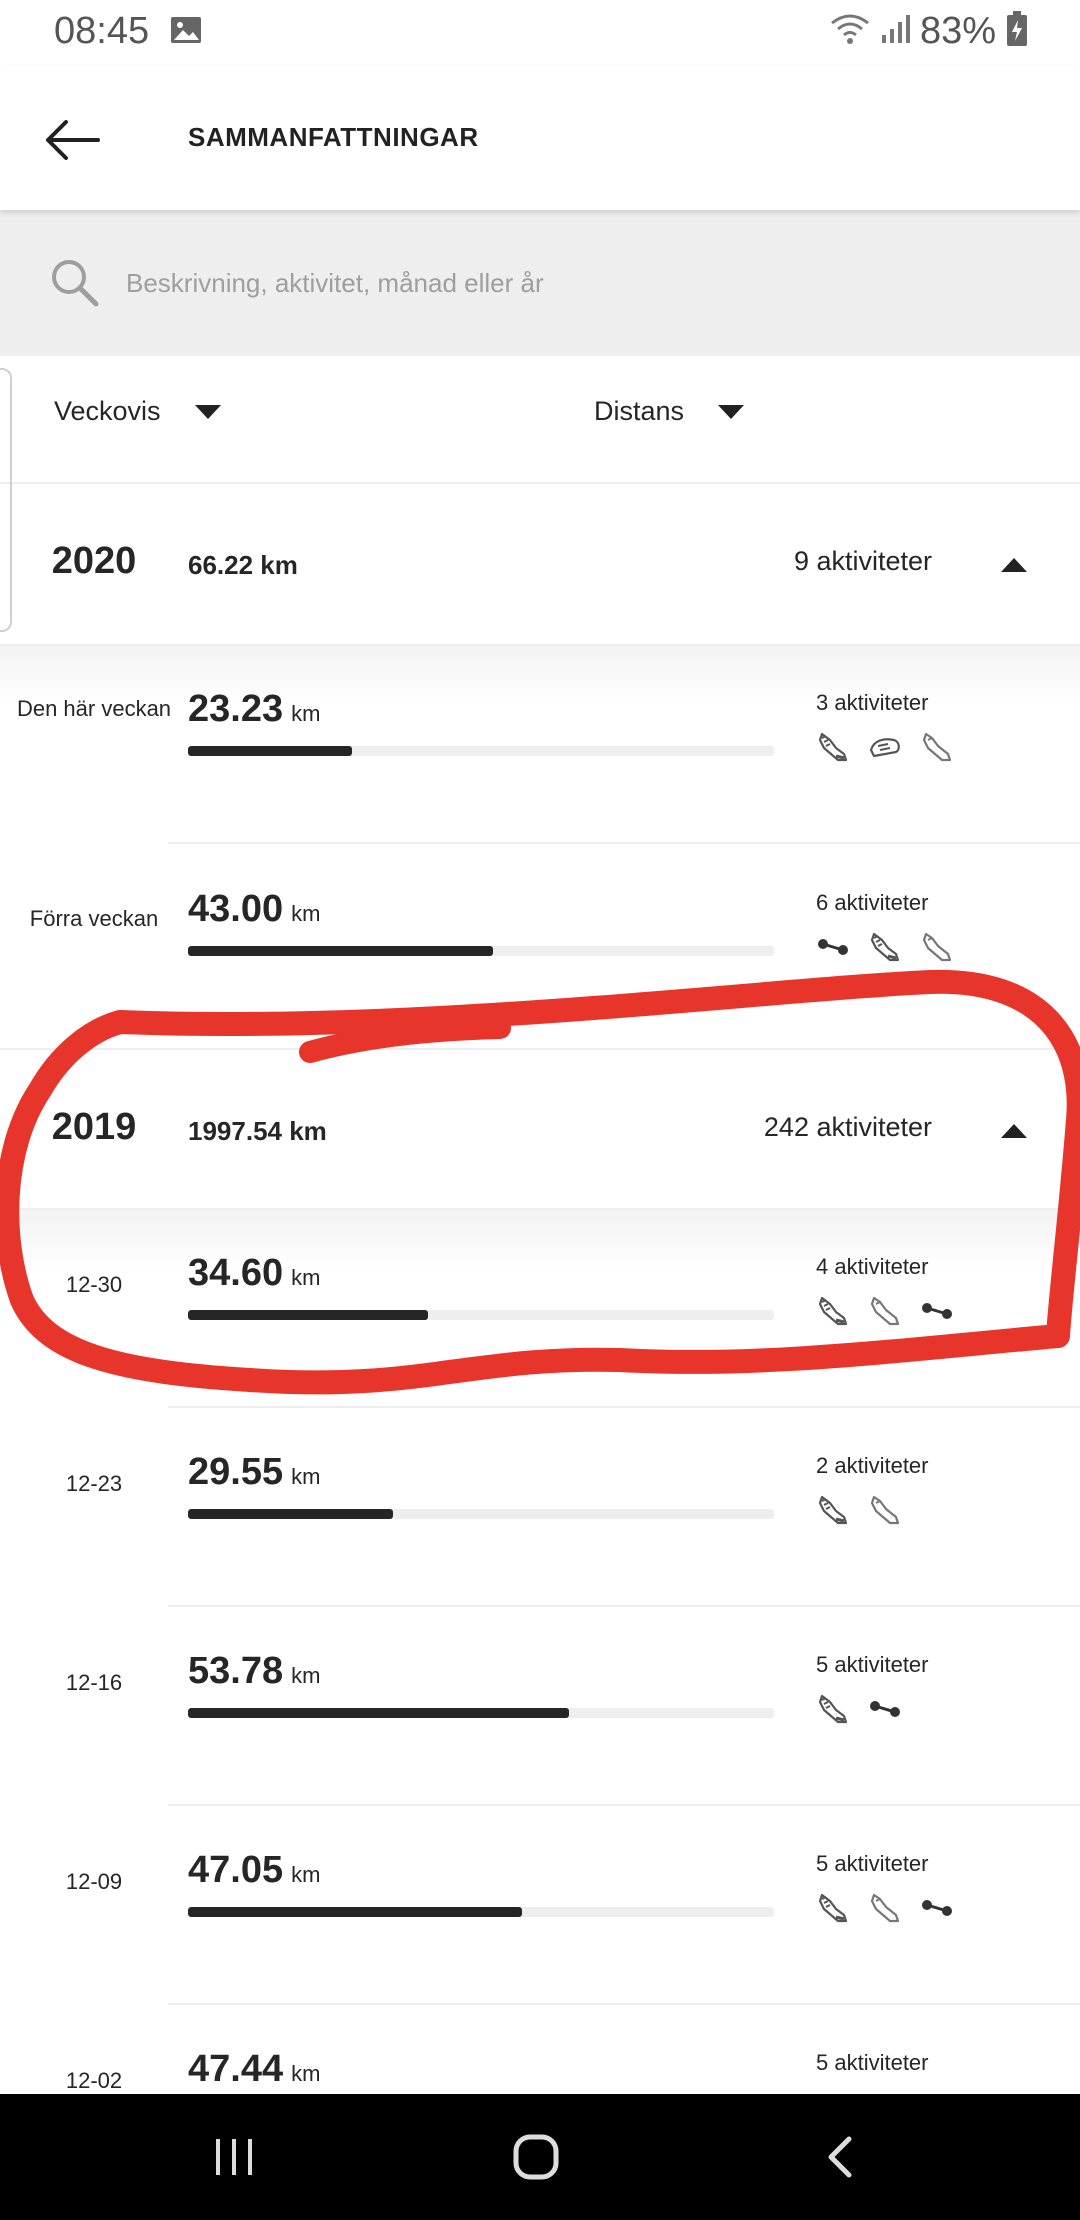  What do you see at coordinates (576, 283) in the screenshot?
I see `search-input` at bounding box center [576, 283].